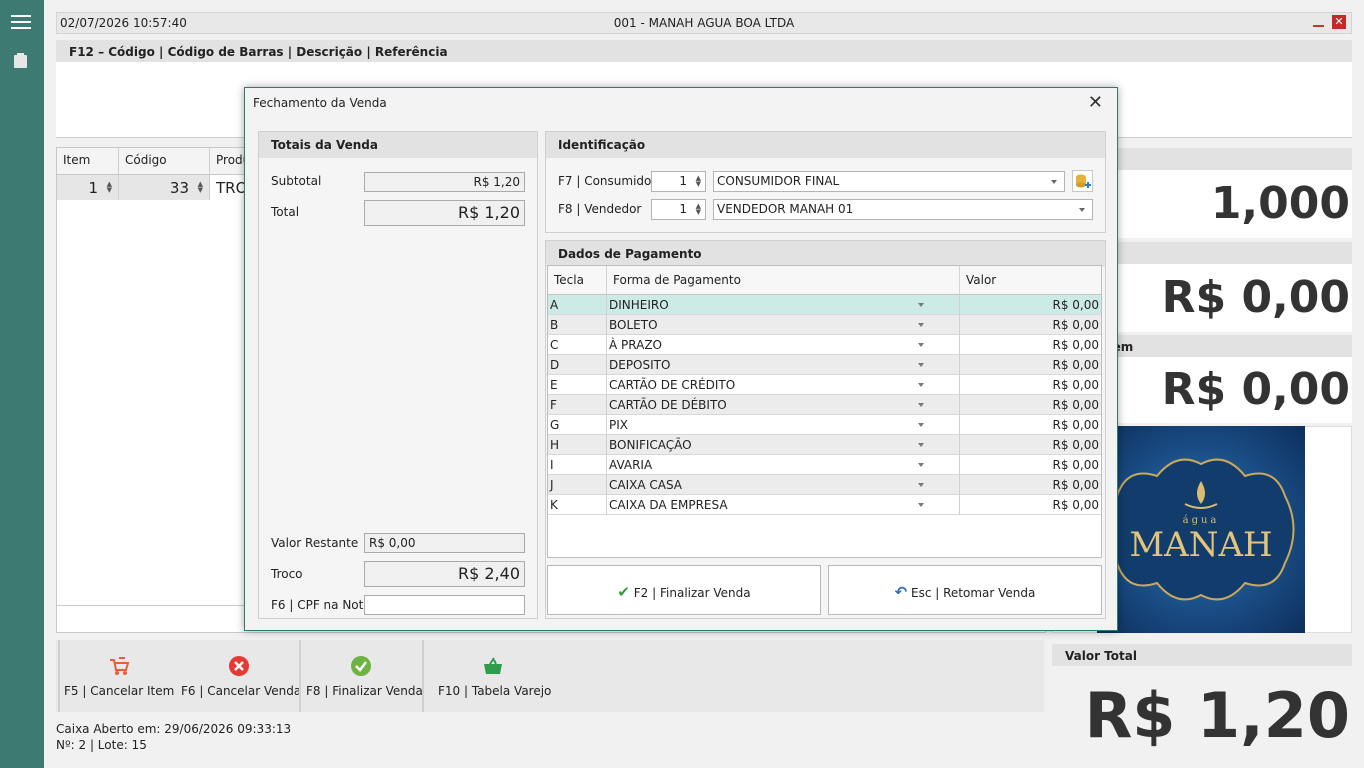 This screenshot has width=1364, height=768. I want to click on payment-method: CAIXA DA EMPRESA, so click(668, 505).